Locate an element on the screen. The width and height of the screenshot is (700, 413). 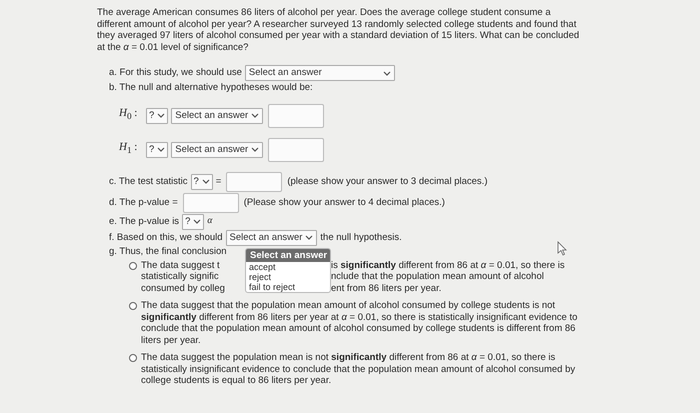
equals-sign: = is located at coordinates (219, 182).